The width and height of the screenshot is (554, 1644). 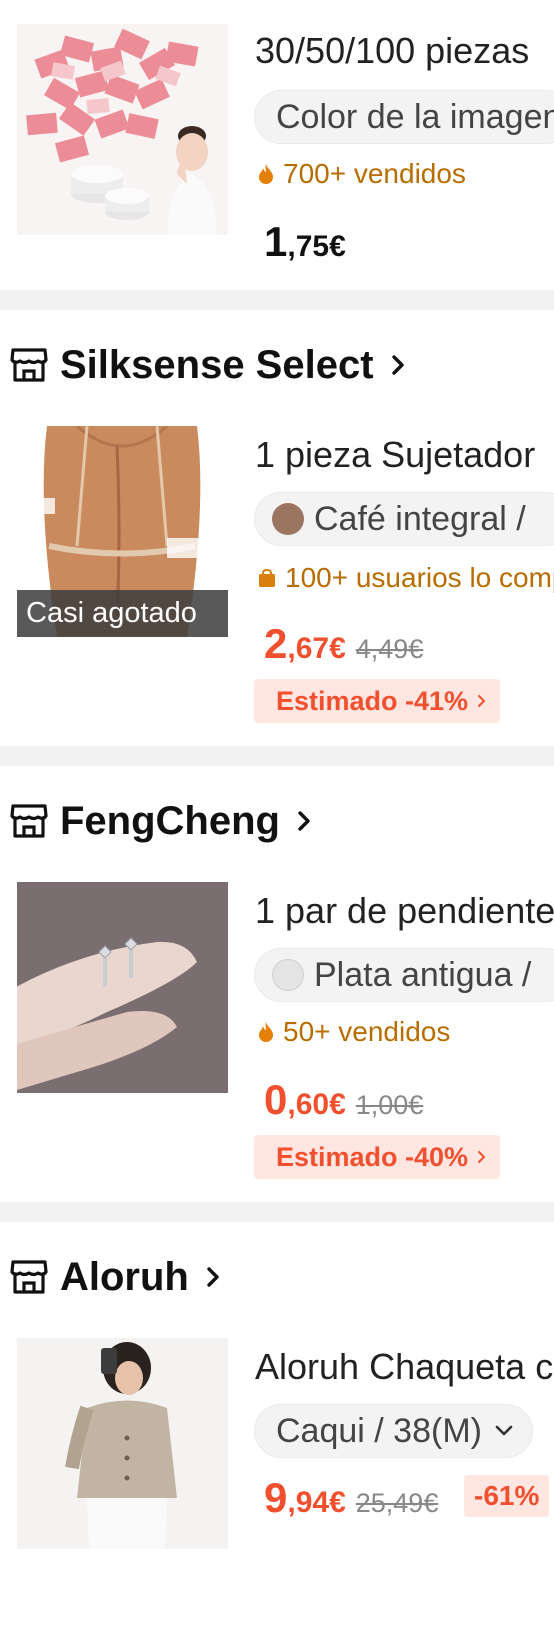 I want to click on estimate-label: Estimado -41%, so click(x=372, y=701).